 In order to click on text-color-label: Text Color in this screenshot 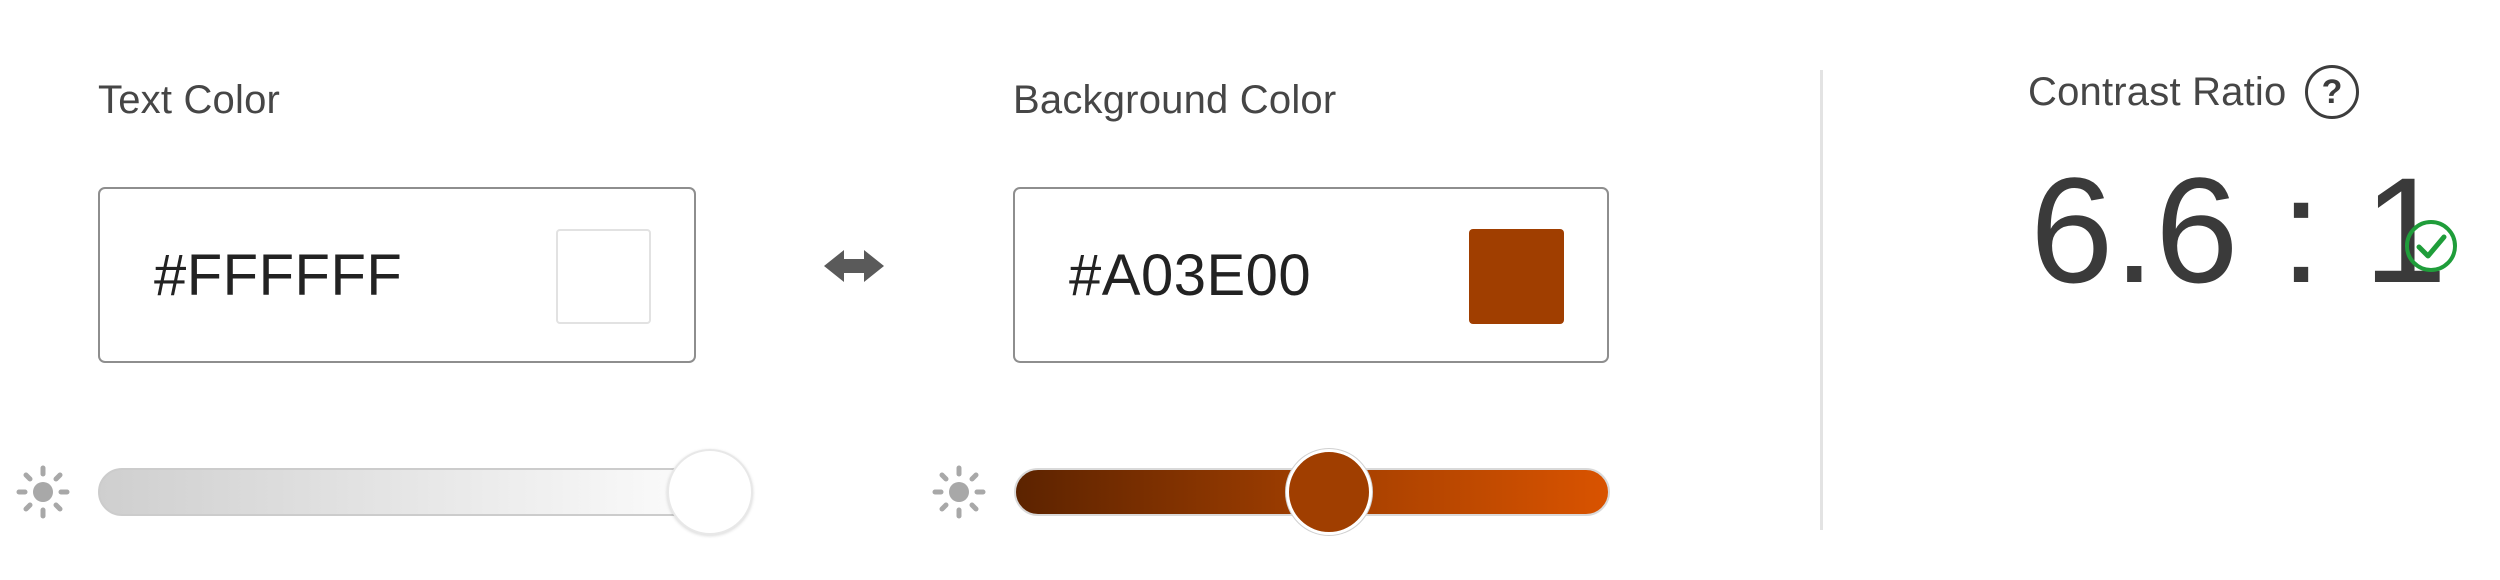, I will do `click(189, 100)`.